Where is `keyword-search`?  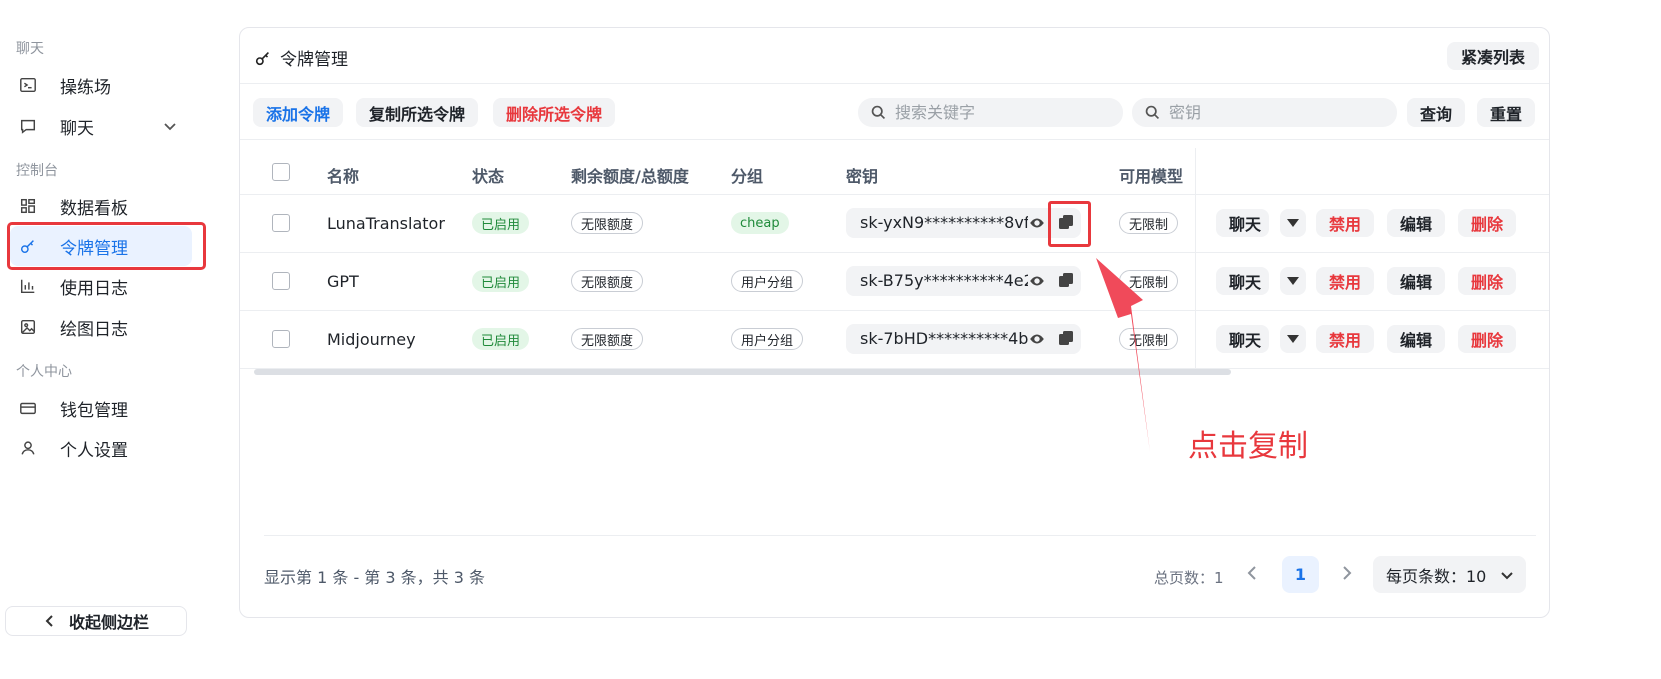
keyword-search is located at coordinates (990, 112).